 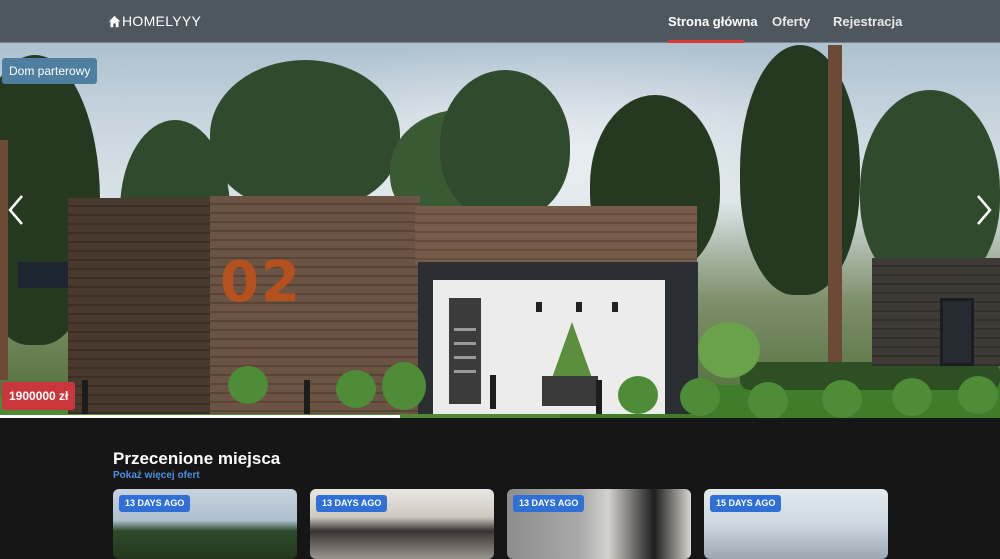 I want to click on slide-progress, so click(x=500, y=416).